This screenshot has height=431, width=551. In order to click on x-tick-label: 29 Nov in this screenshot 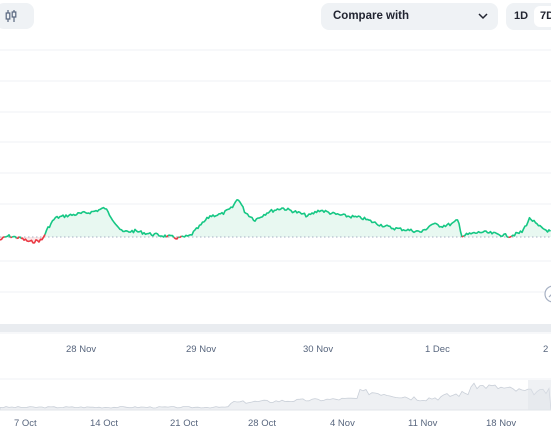, I will do `click(201, 349)`.